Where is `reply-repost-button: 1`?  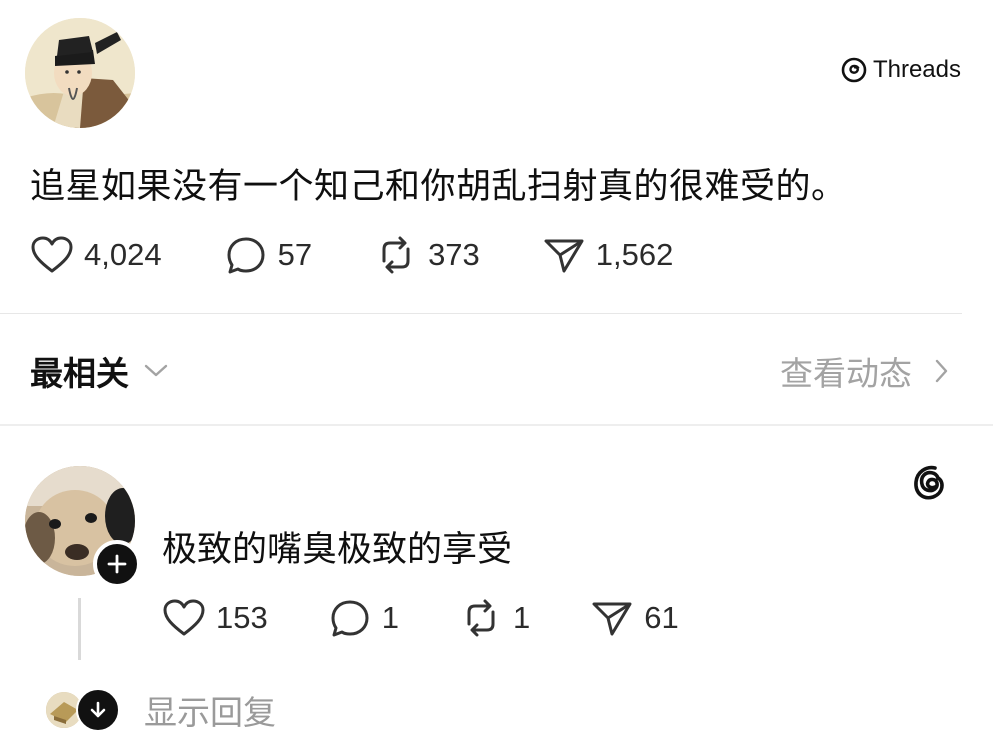 reply-repost-button: 1 is located at coordinates (494, 618).